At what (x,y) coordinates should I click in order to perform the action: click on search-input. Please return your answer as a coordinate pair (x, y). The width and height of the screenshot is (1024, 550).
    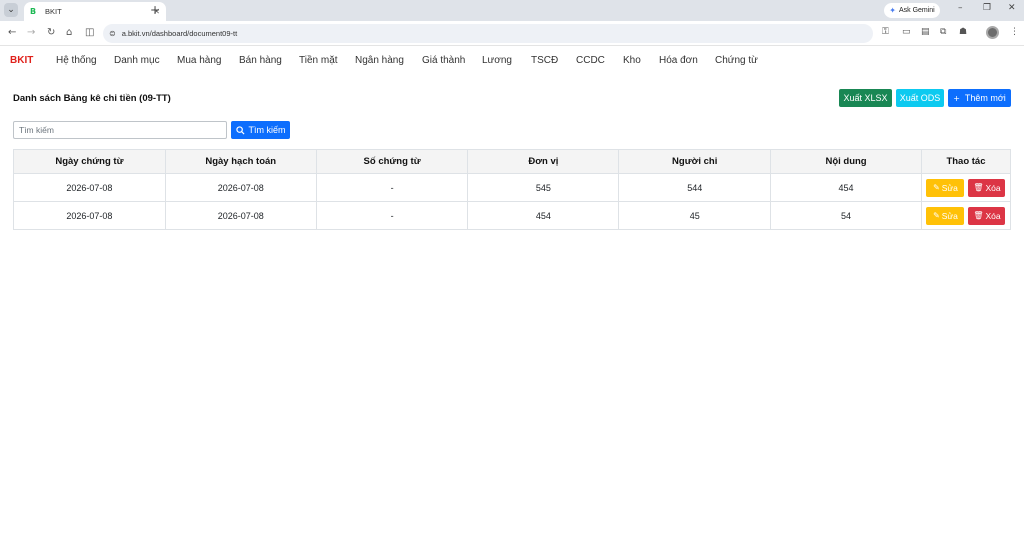
    Looking at the image, I should click on (120, 130).